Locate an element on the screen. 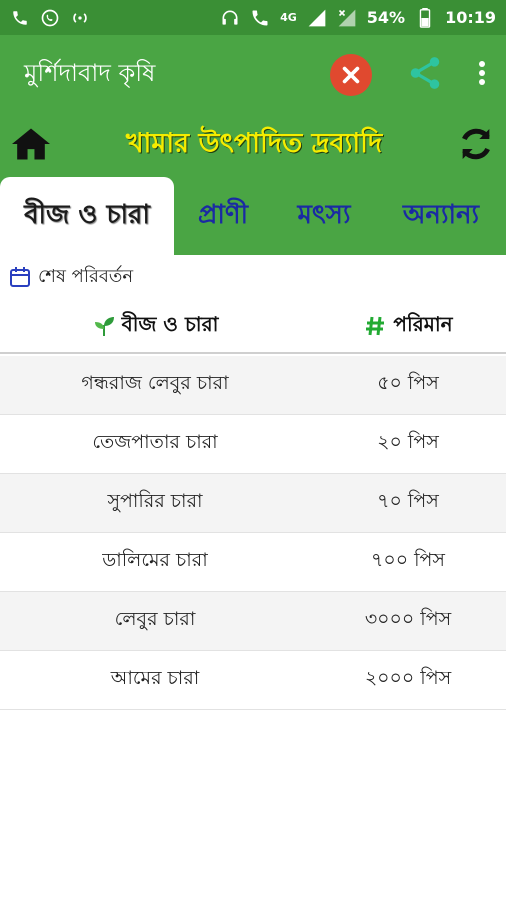  tab-fish: মৎস্য is located at coordinates (324, 216).